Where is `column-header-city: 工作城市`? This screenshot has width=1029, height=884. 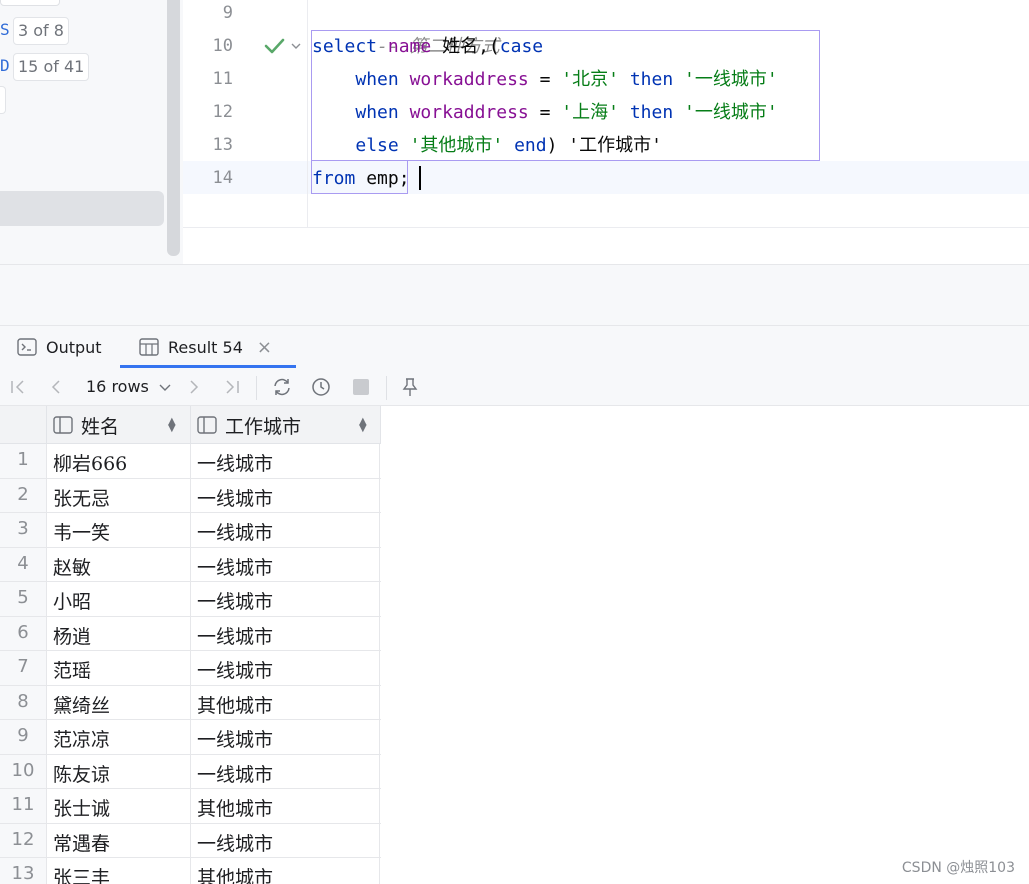 column-header-city: 工作城市 is located at coordinates (288, 425).